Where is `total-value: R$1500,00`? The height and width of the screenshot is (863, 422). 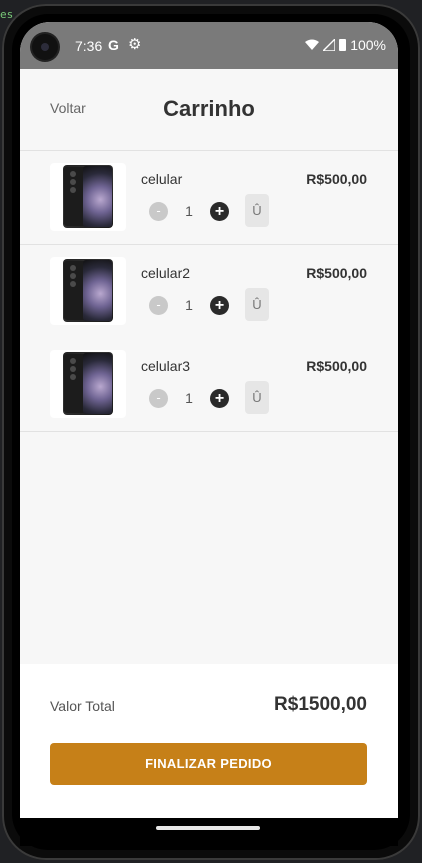 total-value: R$1500,00 is located at coordinates (320, 704).